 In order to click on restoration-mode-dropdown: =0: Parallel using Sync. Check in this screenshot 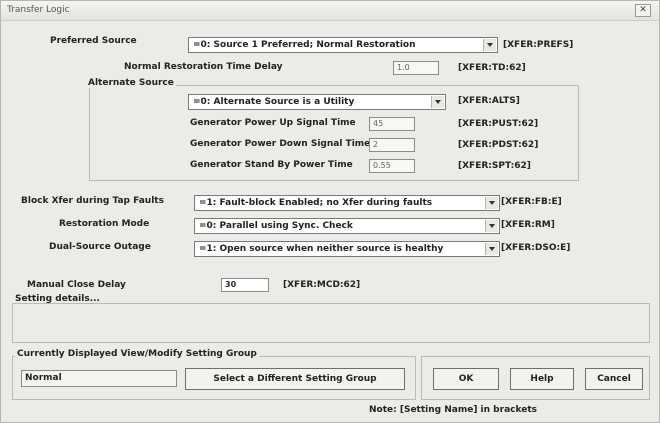, I will do `click(347, 226)`.